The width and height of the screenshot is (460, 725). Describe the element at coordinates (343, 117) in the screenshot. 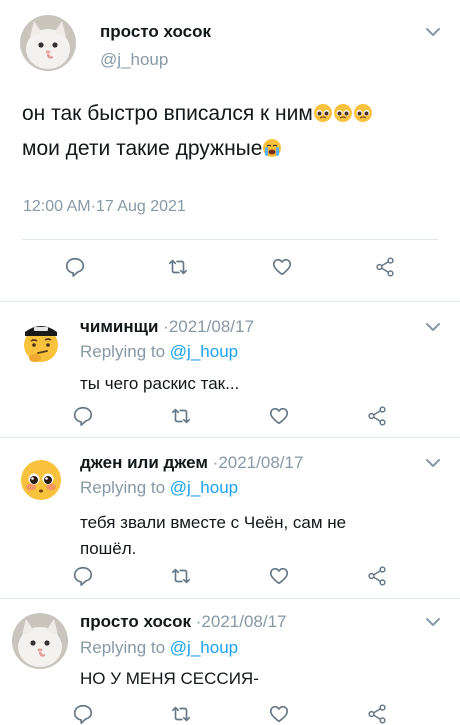

I see `pleading-face-emoji` at that location.